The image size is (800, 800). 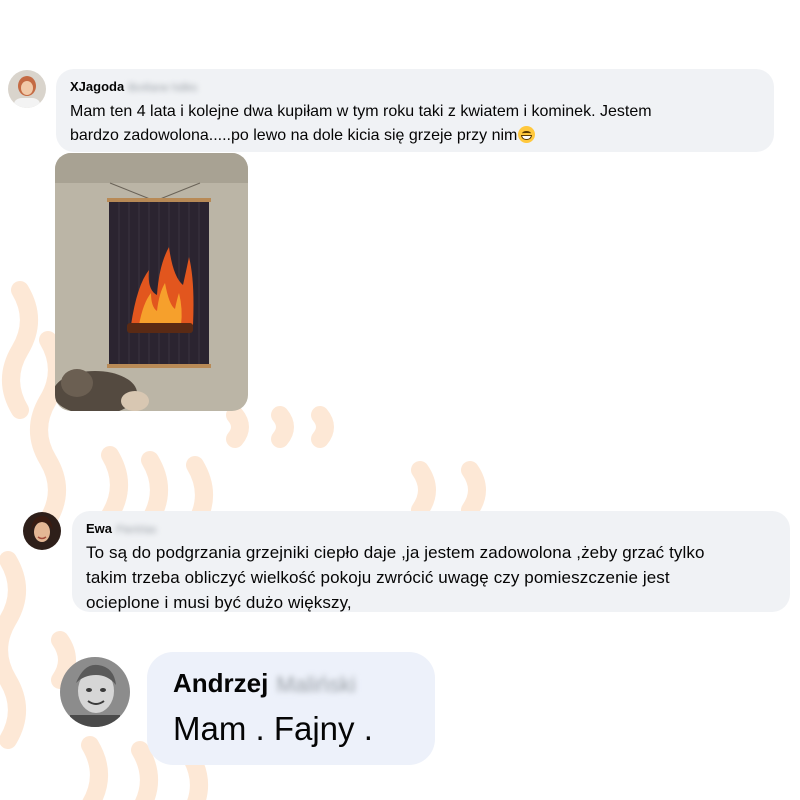 What do you see at coordinates (273, 728) in the screenshot?
I see `comment-text: Mam . Fajny .` at bounding box center [273, 728].